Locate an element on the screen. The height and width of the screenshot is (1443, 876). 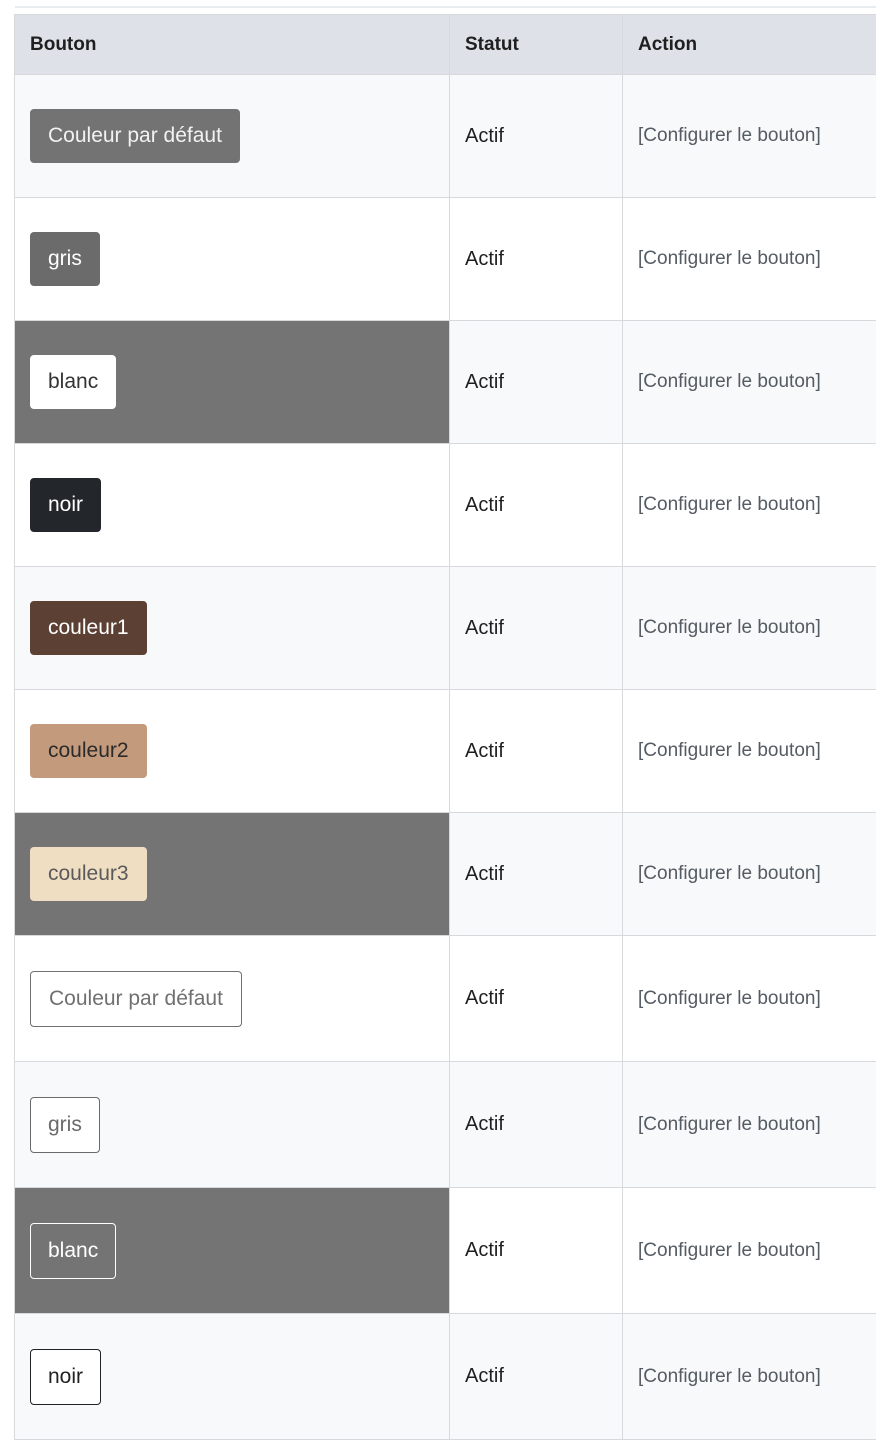
table-row: couleur3 Actif [Configurer le bouton] is located at coordinates (445, 874).